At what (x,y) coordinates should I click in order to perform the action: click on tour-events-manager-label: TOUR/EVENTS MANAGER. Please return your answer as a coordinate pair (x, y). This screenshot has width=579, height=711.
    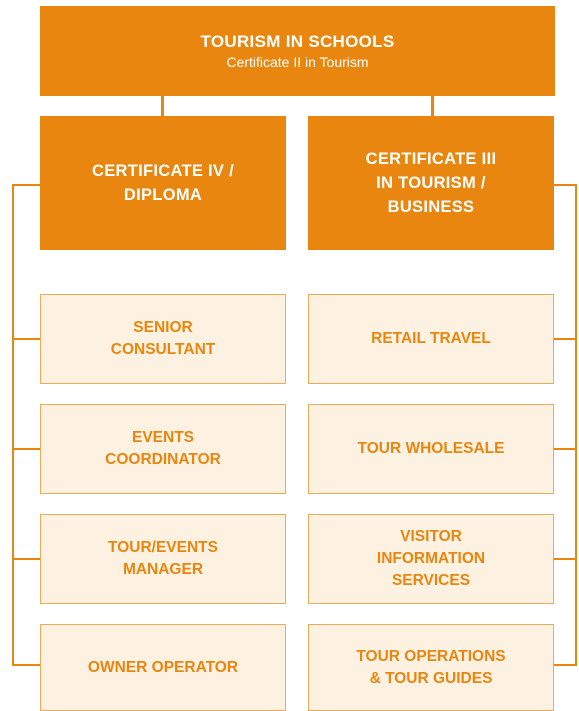
    Looking at the image, I should click on (163, 558).